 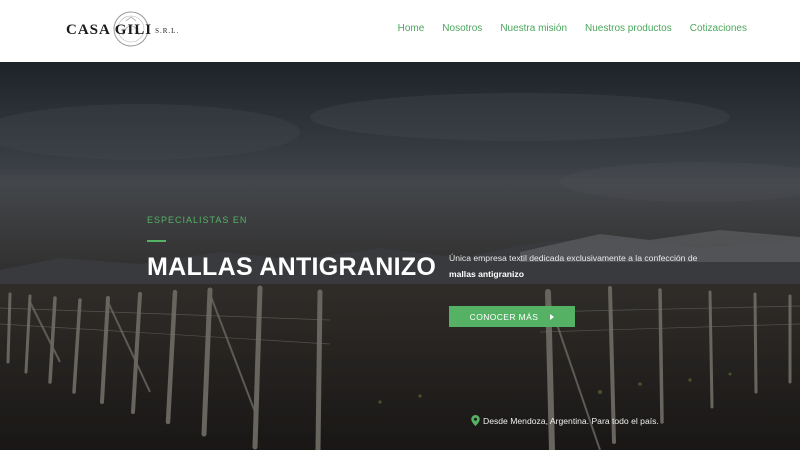 I want to click on nav-item-nuestra-mision: Nuestra misión, so click(x=533, y=28).